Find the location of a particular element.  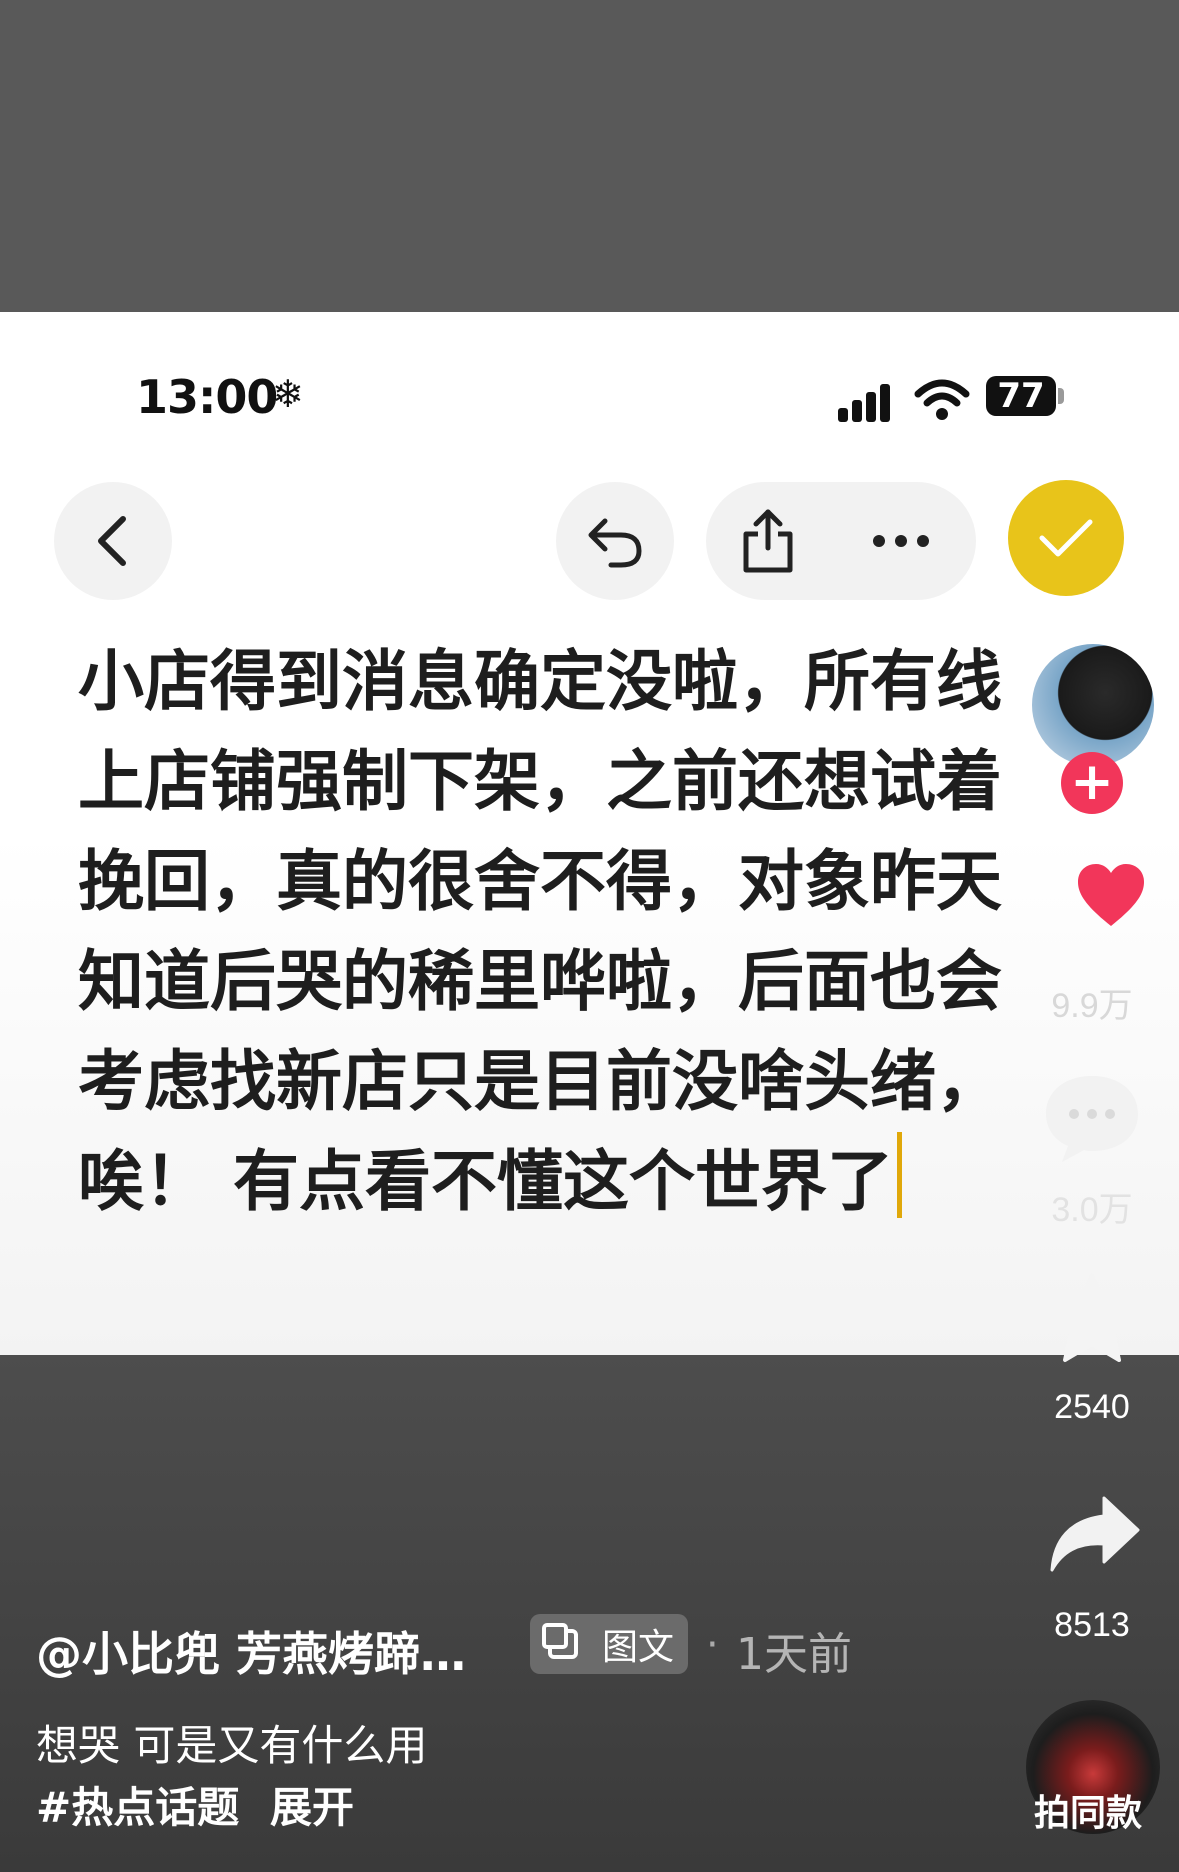

comment-icon is located at coordinates (1092, 1118).